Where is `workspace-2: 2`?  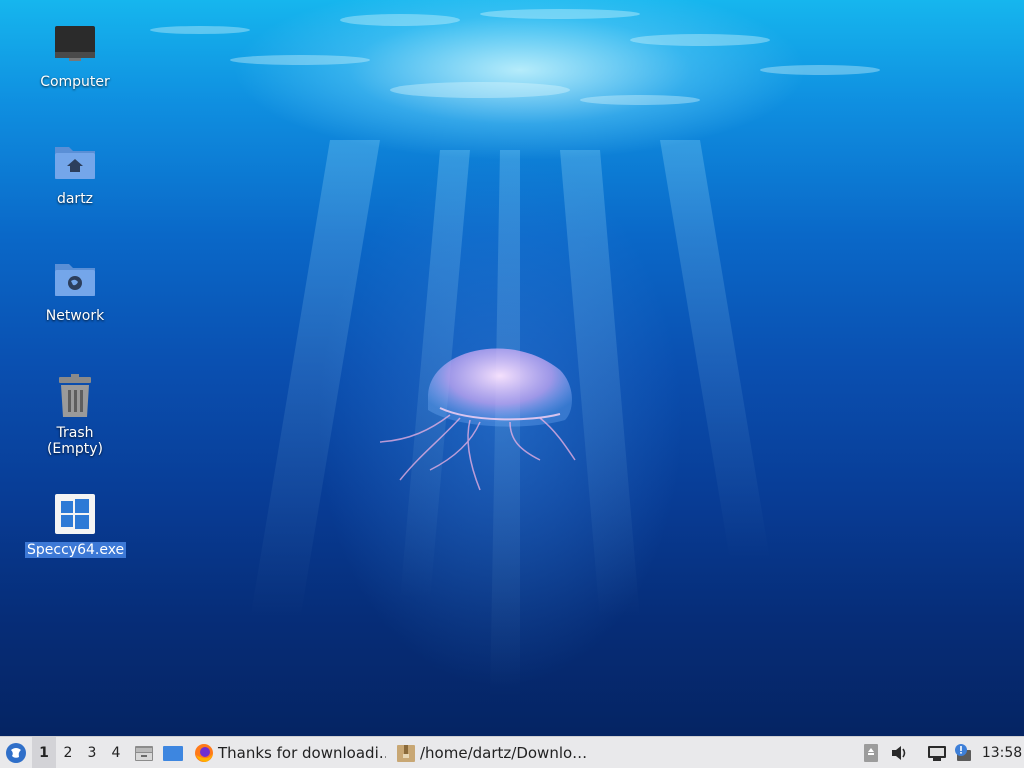 workspace-2: 2 is located at coordinates (68, 752).